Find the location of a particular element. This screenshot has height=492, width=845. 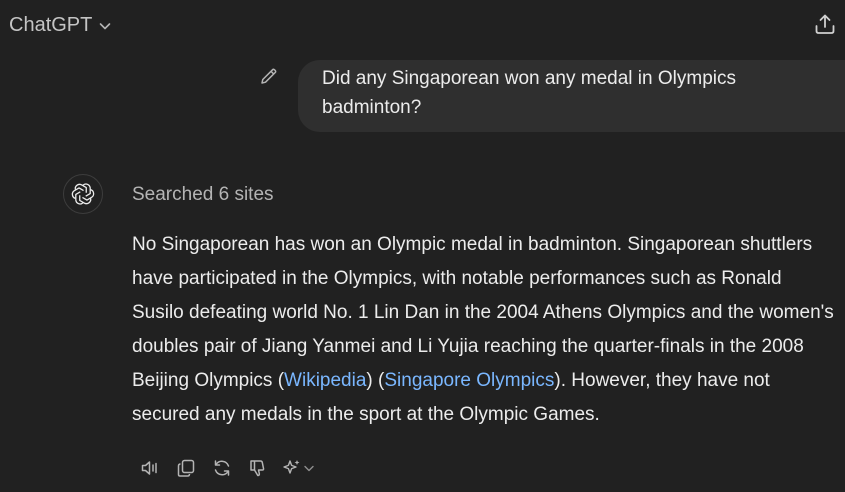

share-icon is located at coordinates (825, 24).